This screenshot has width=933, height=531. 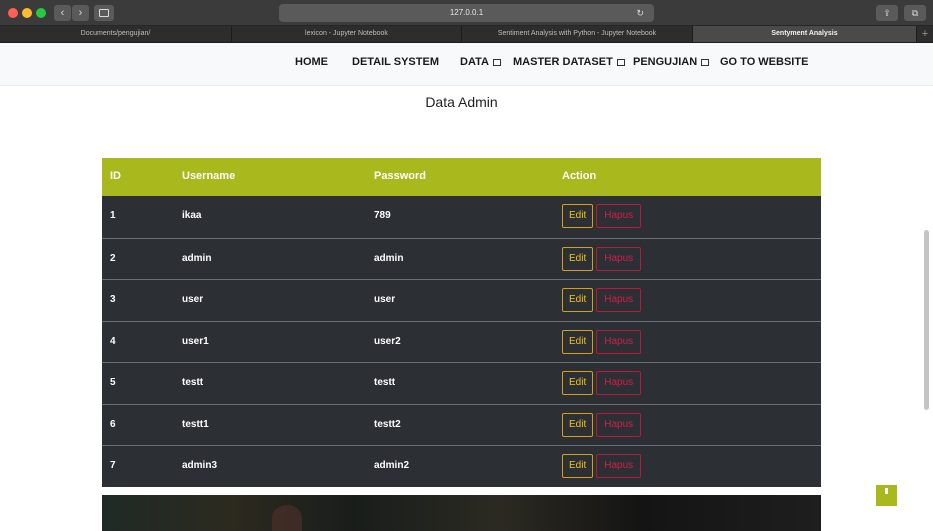 I want to click on share-button: ⇪, so click(x=887, y=13).